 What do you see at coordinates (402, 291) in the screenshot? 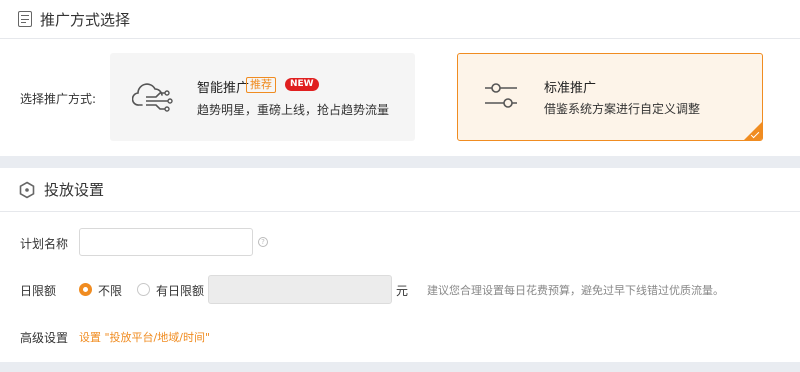
I see `currency-unit: 元` at bounding box center [402, 291].